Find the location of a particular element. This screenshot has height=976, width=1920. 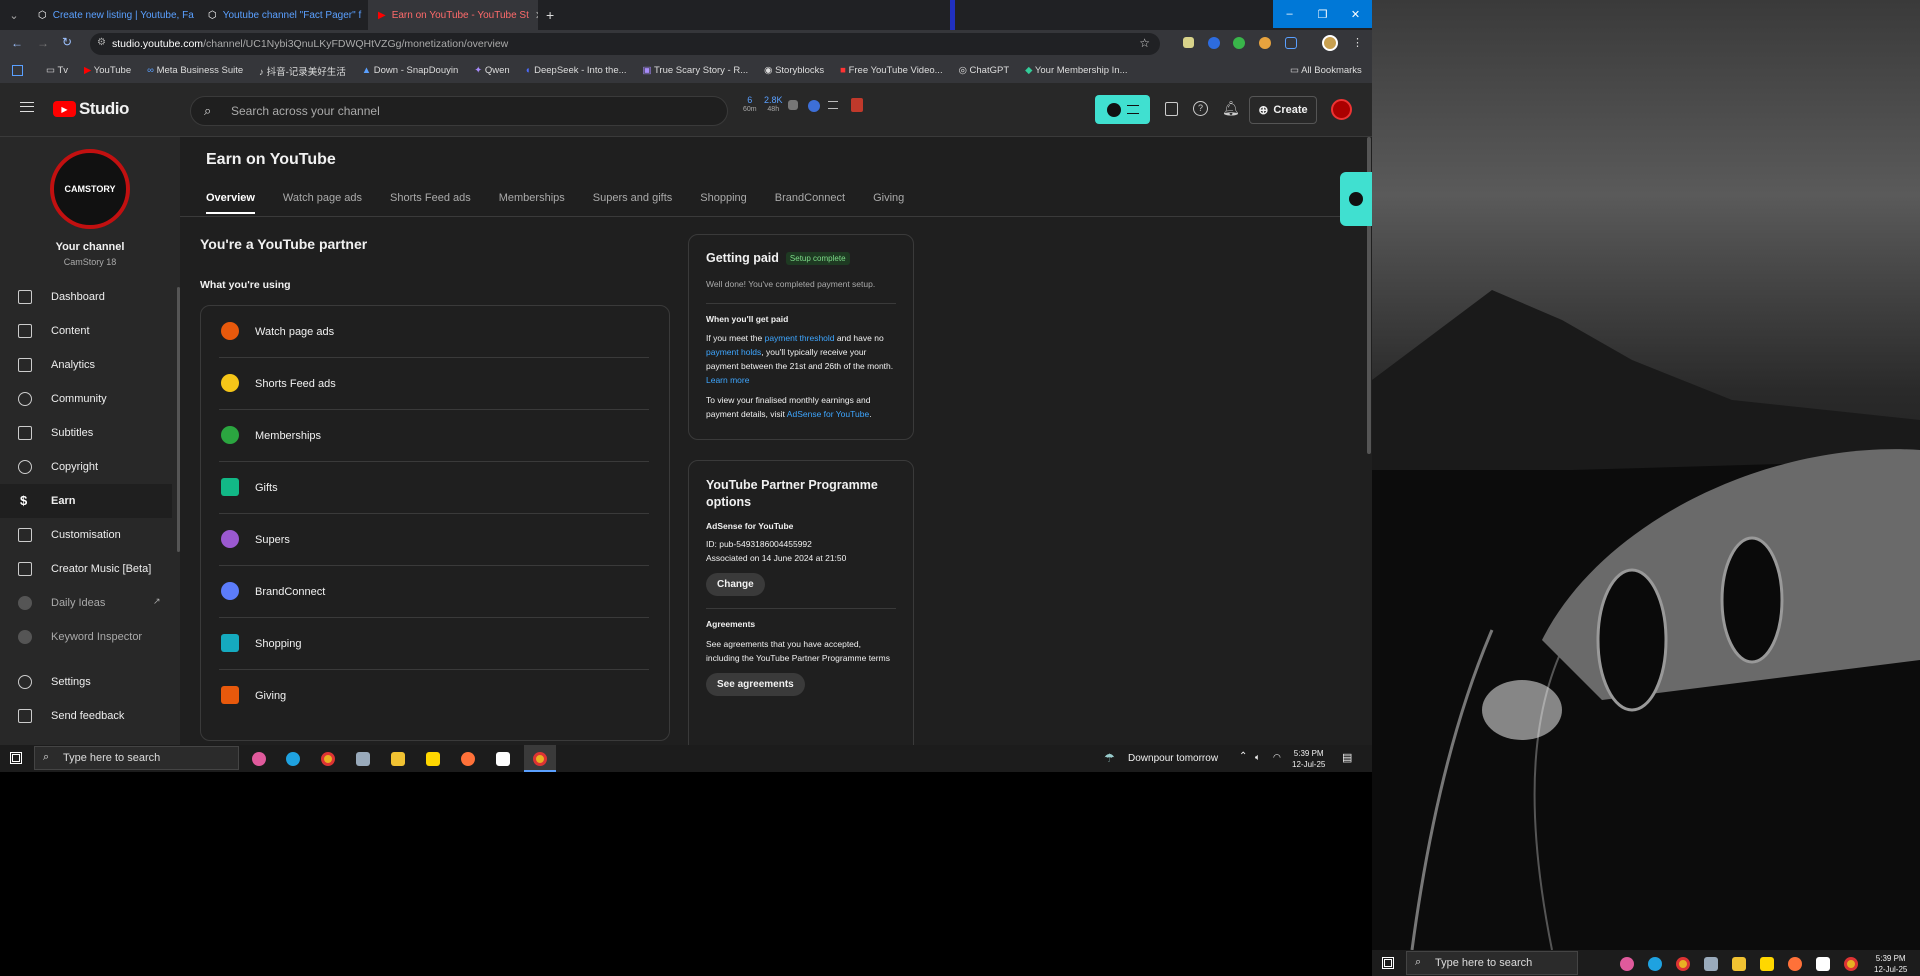

notifications-bell-icon: 🔔︎ is located at coordinates (1231, 108).